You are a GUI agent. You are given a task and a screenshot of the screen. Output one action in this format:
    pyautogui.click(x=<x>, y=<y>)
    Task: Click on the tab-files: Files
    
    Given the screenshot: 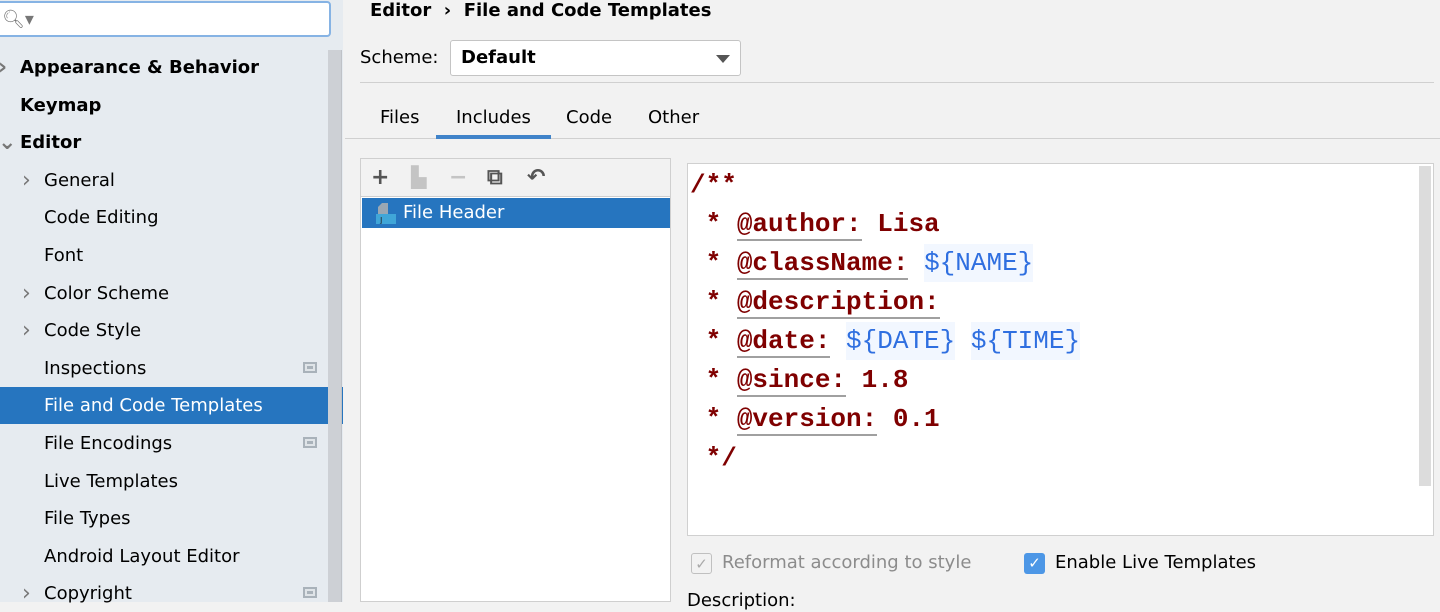 What is the action you would take?
    pyautogui.click(x=400, y=123)
    